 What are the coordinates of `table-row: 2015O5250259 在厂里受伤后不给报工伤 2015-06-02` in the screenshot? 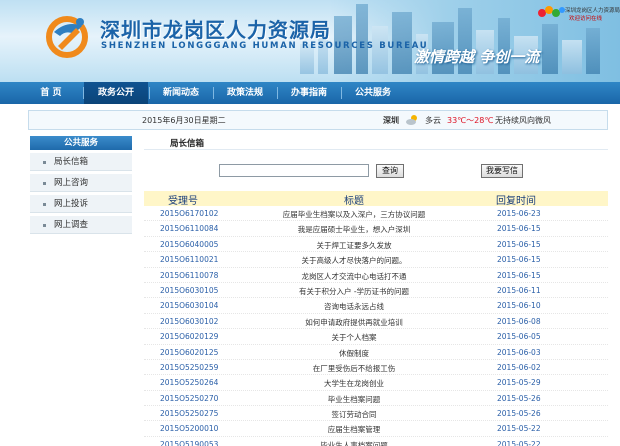 It's located at (376, 368).